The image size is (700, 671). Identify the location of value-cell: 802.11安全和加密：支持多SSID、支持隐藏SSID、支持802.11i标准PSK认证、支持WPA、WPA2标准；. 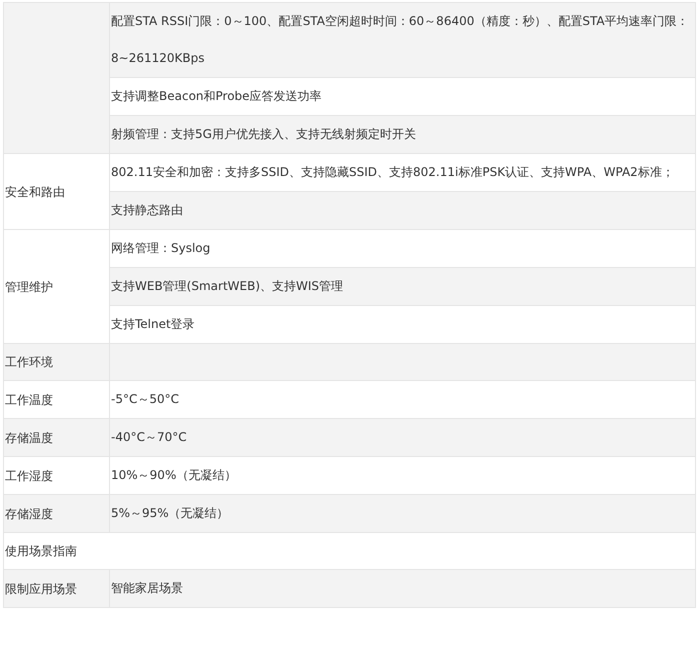
(403, 173).